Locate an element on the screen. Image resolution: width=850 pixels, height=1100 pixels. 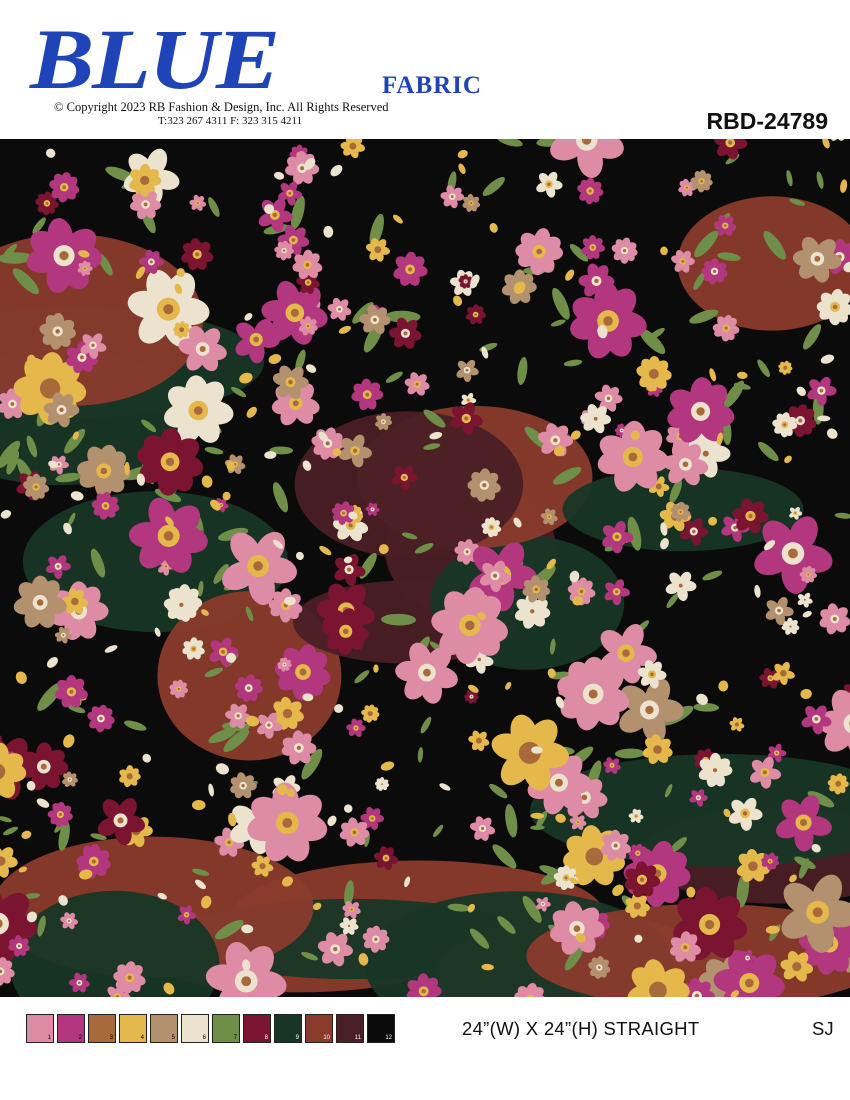
color-swatch-row: 1 2 3 4 5 6 7 8 9 10 11 12 is located at coordinates (212, 1028).